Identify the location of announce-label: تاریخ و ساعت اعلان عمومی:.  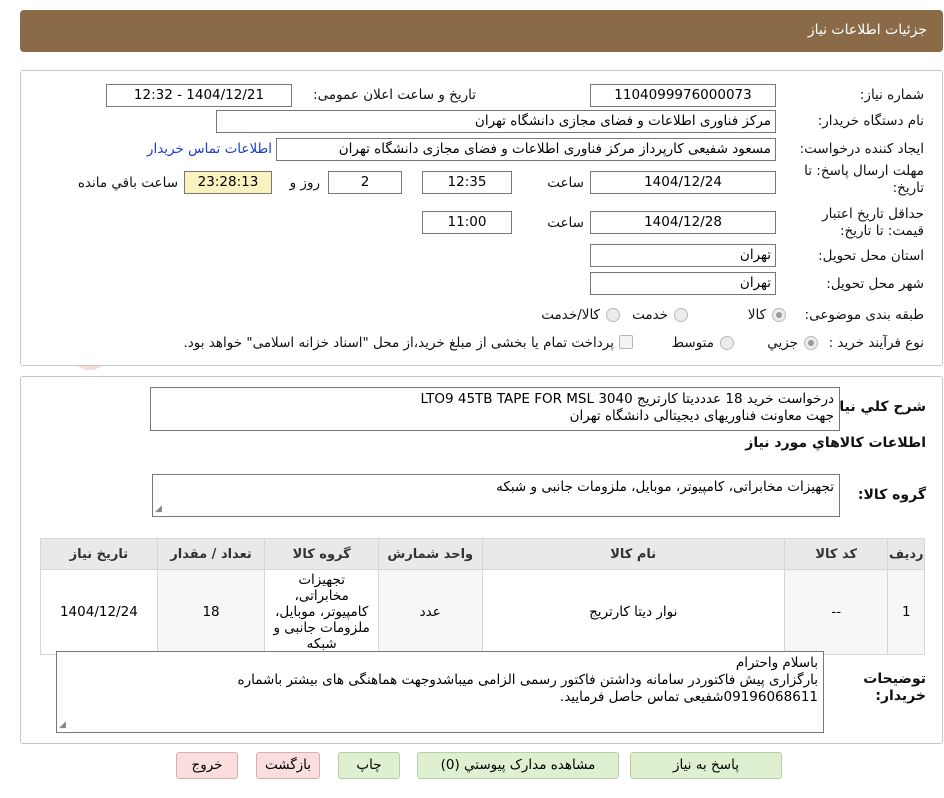
(394, 95).